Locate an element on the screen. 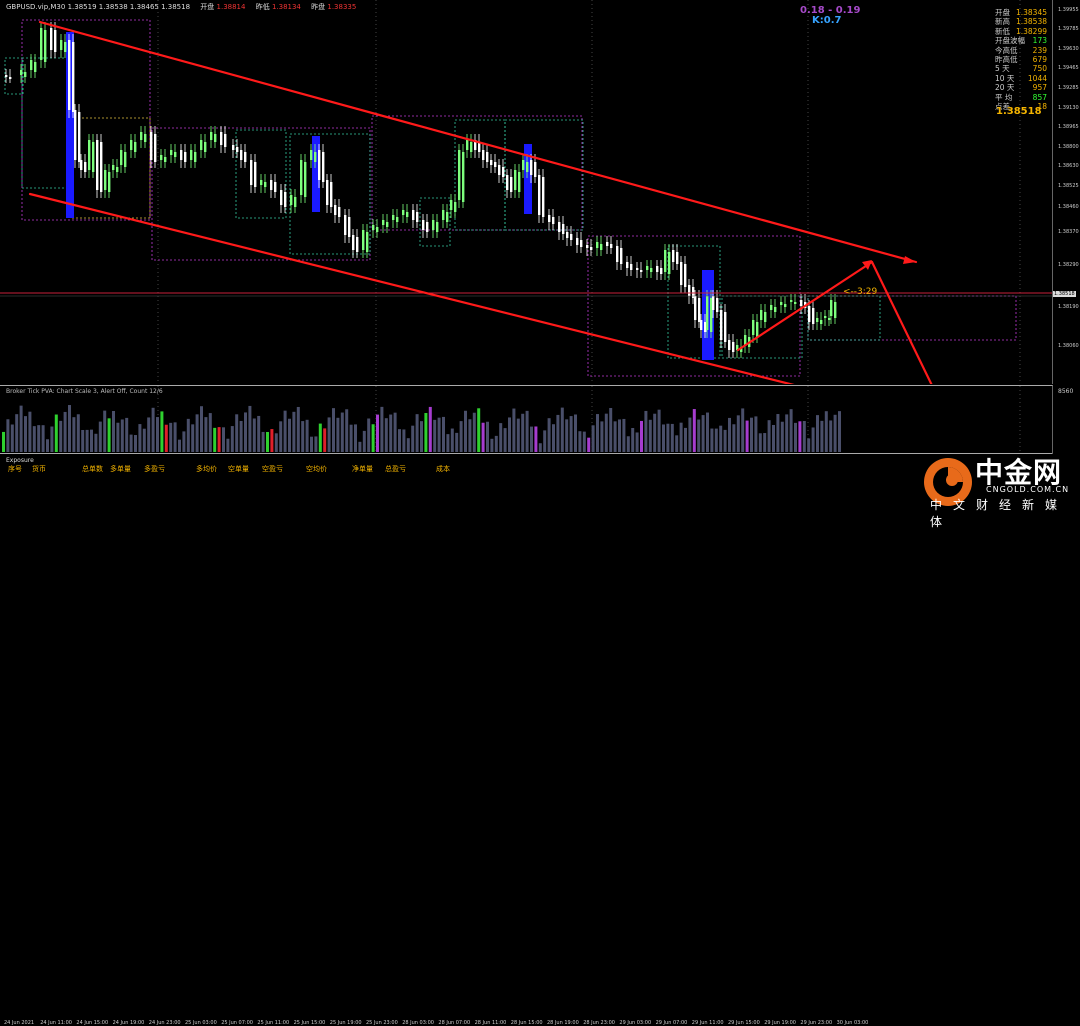 This screenshot has height=1026, width=1080. time-tick-label: 29 Jun 11:00 is located at coordinates (707, 1023).